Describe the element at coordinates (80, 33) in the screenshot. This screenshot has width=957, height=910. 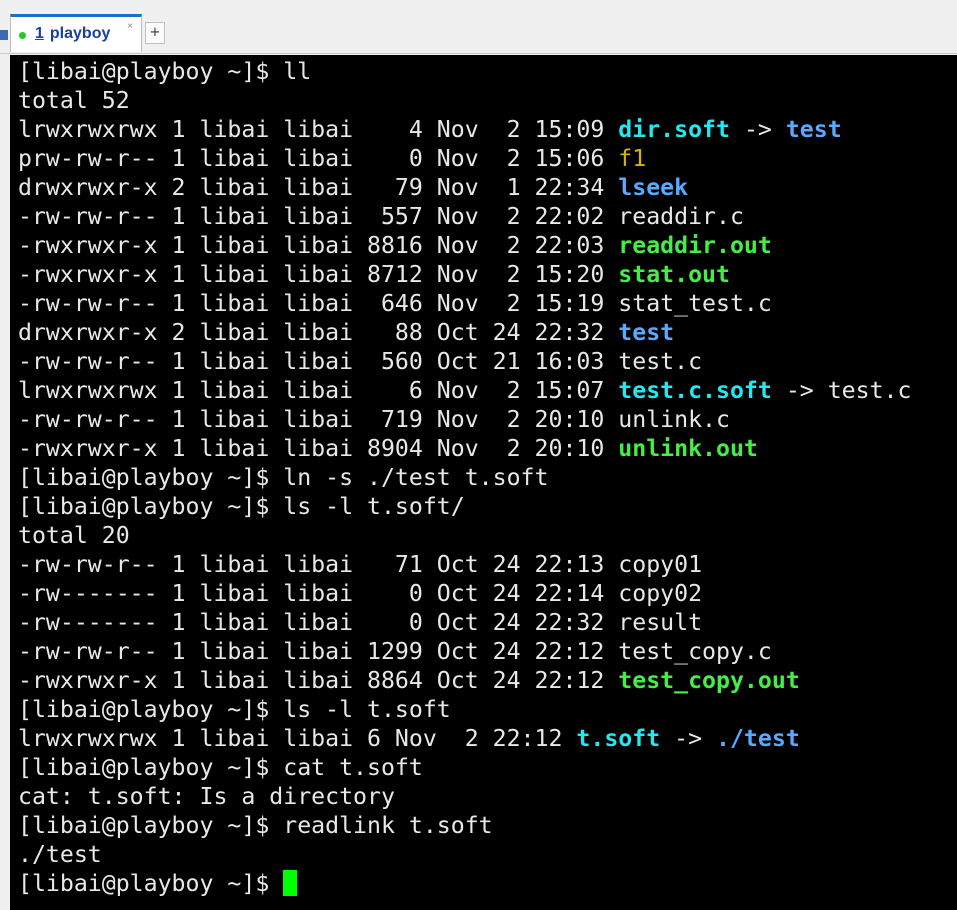
I see `session-tab-title: playboy` at that location.